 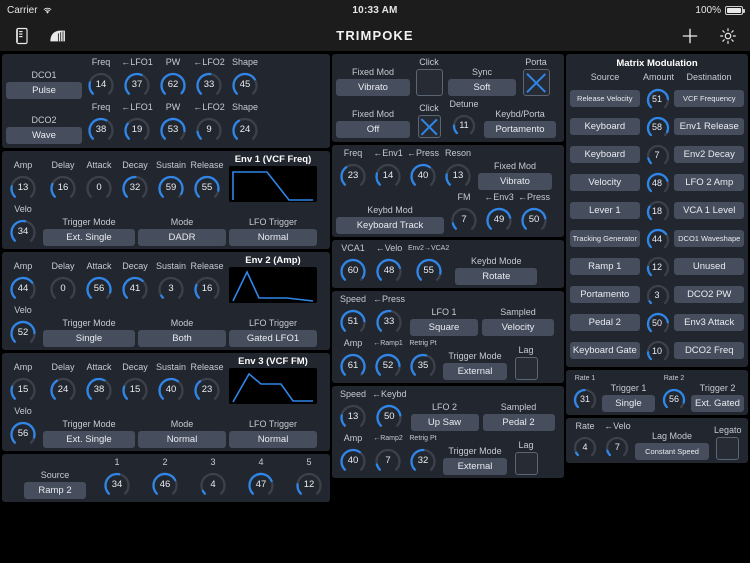 What do you see at coordinates (617, 446) in the screenshot?
I see `porta-velo-knob: 7` at bounding box center [617, 446].